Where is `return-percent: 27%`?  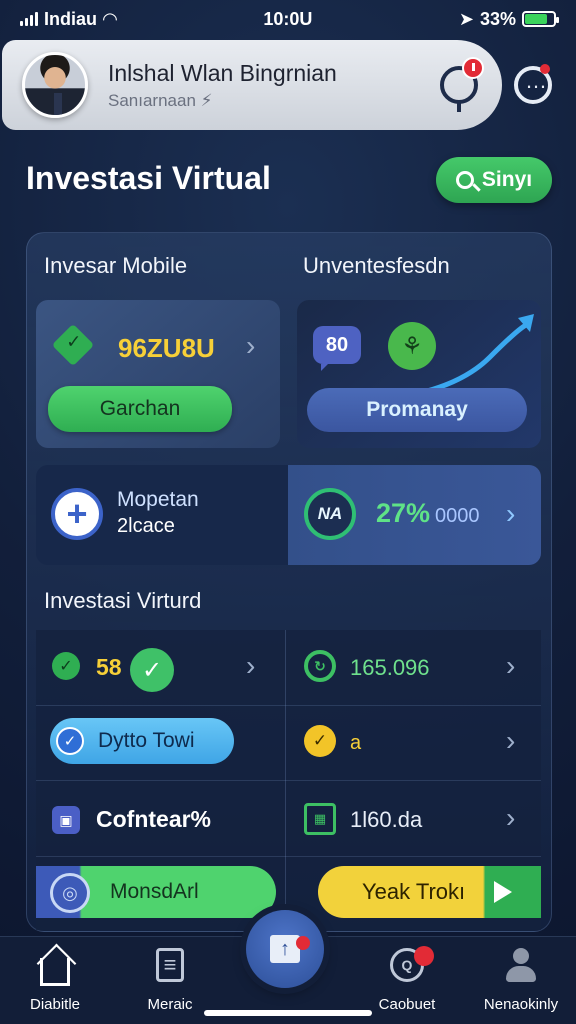 return-percent: 27% is located at coordinates (403, 513).